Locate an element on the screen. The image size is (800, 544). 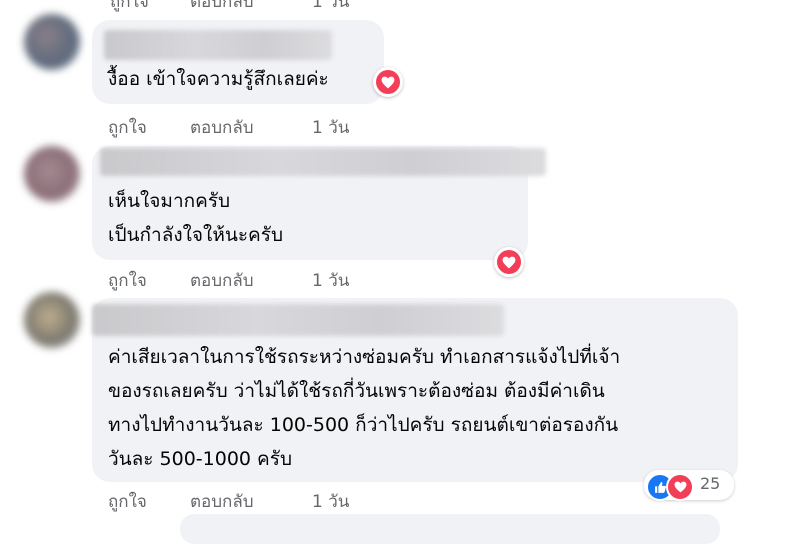
comment-actions-top: ถูกใจ ตอบกลับ 1 วัน is located at coordinates (260, 6).